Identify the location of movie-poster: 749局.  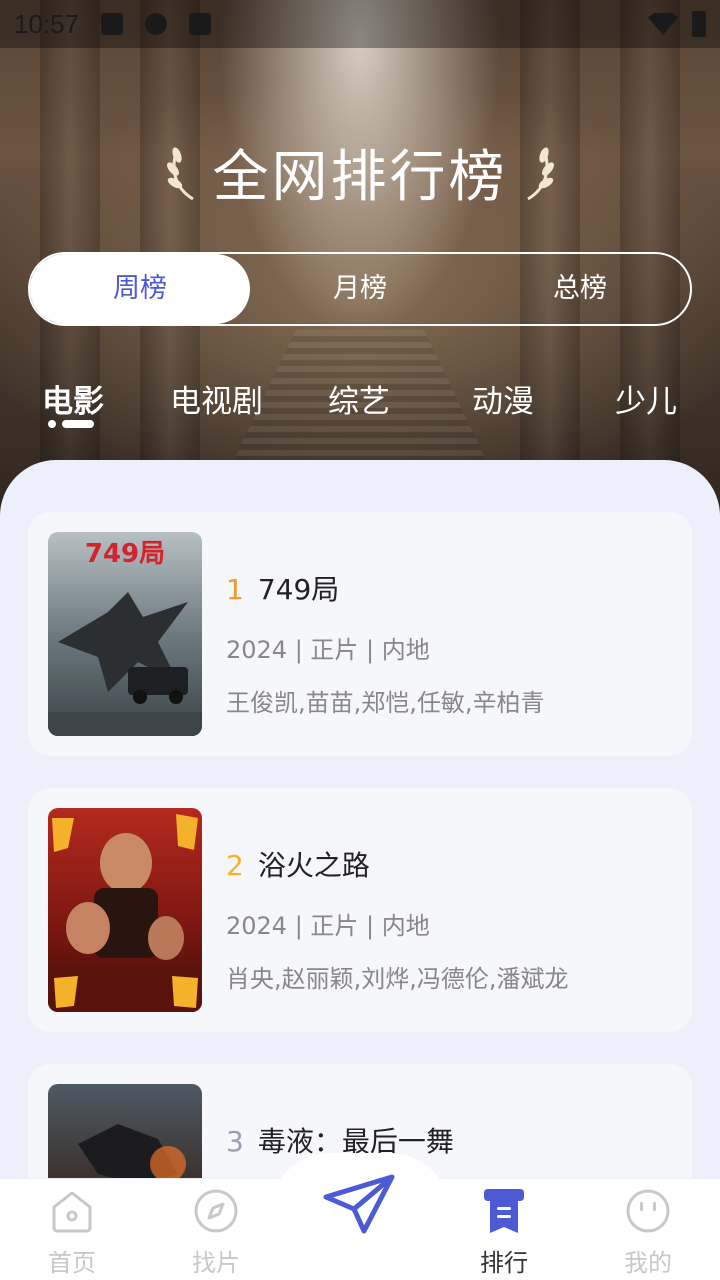
(125, 634).